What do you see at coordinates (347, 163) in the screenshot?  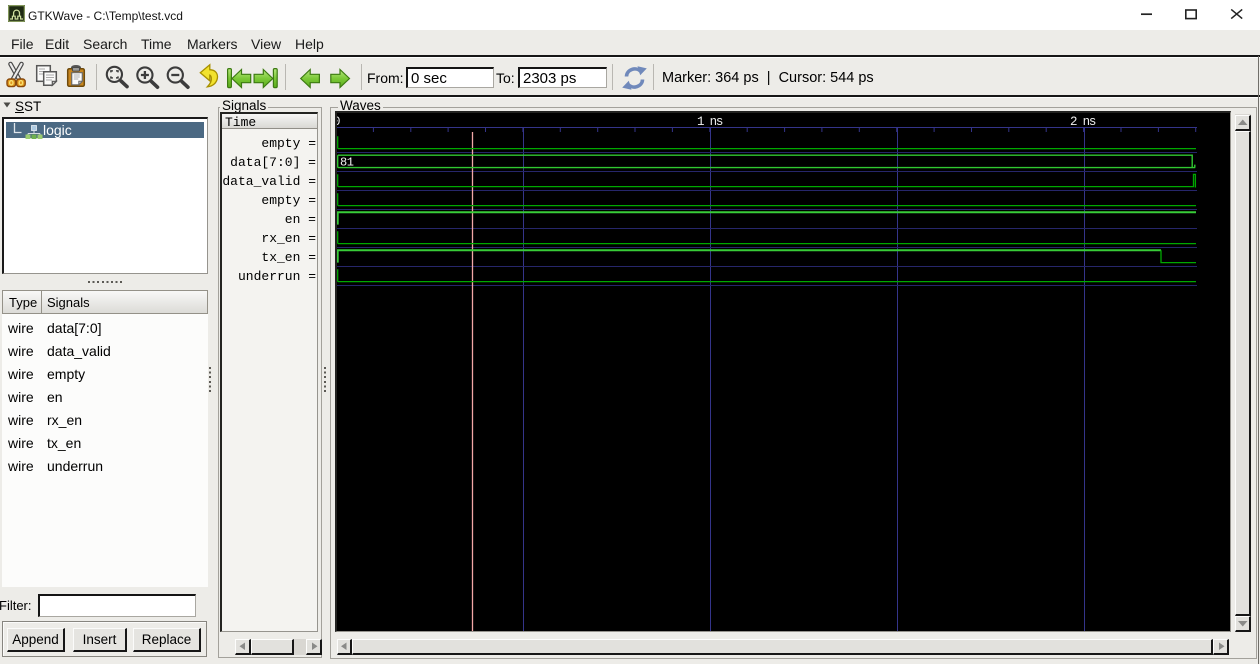 I see `svg-text: 81` at bounding box center [347, 163].